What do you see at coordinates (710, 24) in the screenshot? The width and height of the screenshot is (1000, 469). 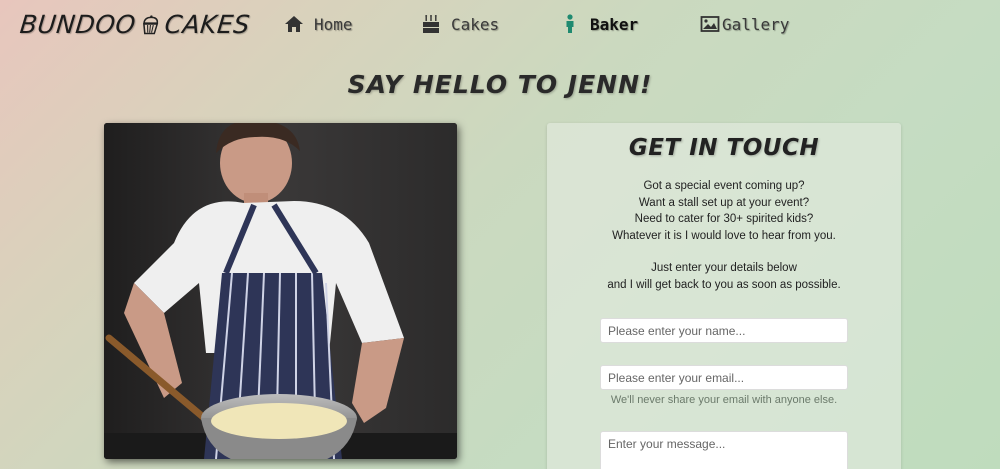 I see `image-icon` at bounding box center [710, 24].